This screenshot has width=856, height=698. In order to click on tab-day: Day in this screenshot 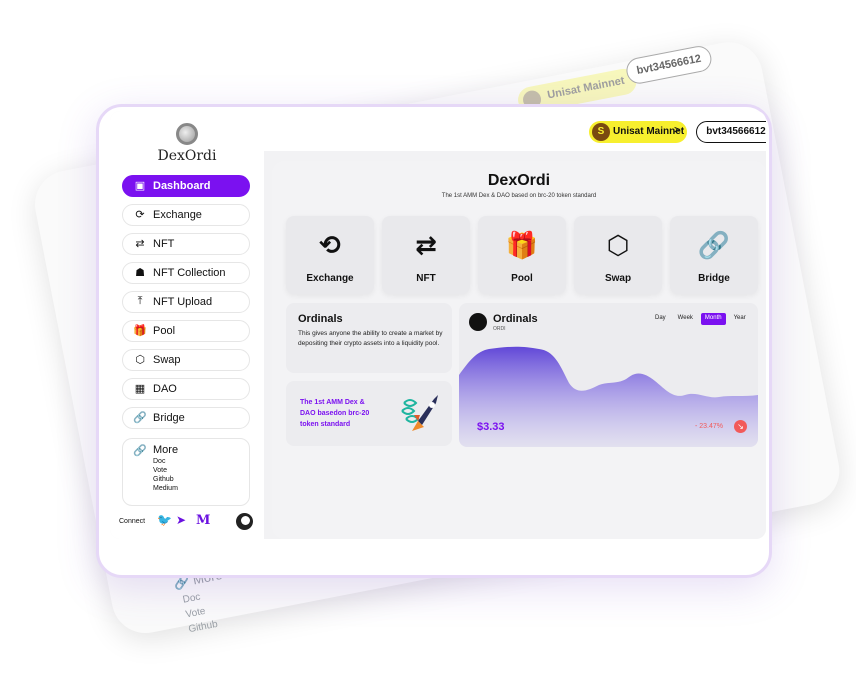, I will do `click(660, 319)`.